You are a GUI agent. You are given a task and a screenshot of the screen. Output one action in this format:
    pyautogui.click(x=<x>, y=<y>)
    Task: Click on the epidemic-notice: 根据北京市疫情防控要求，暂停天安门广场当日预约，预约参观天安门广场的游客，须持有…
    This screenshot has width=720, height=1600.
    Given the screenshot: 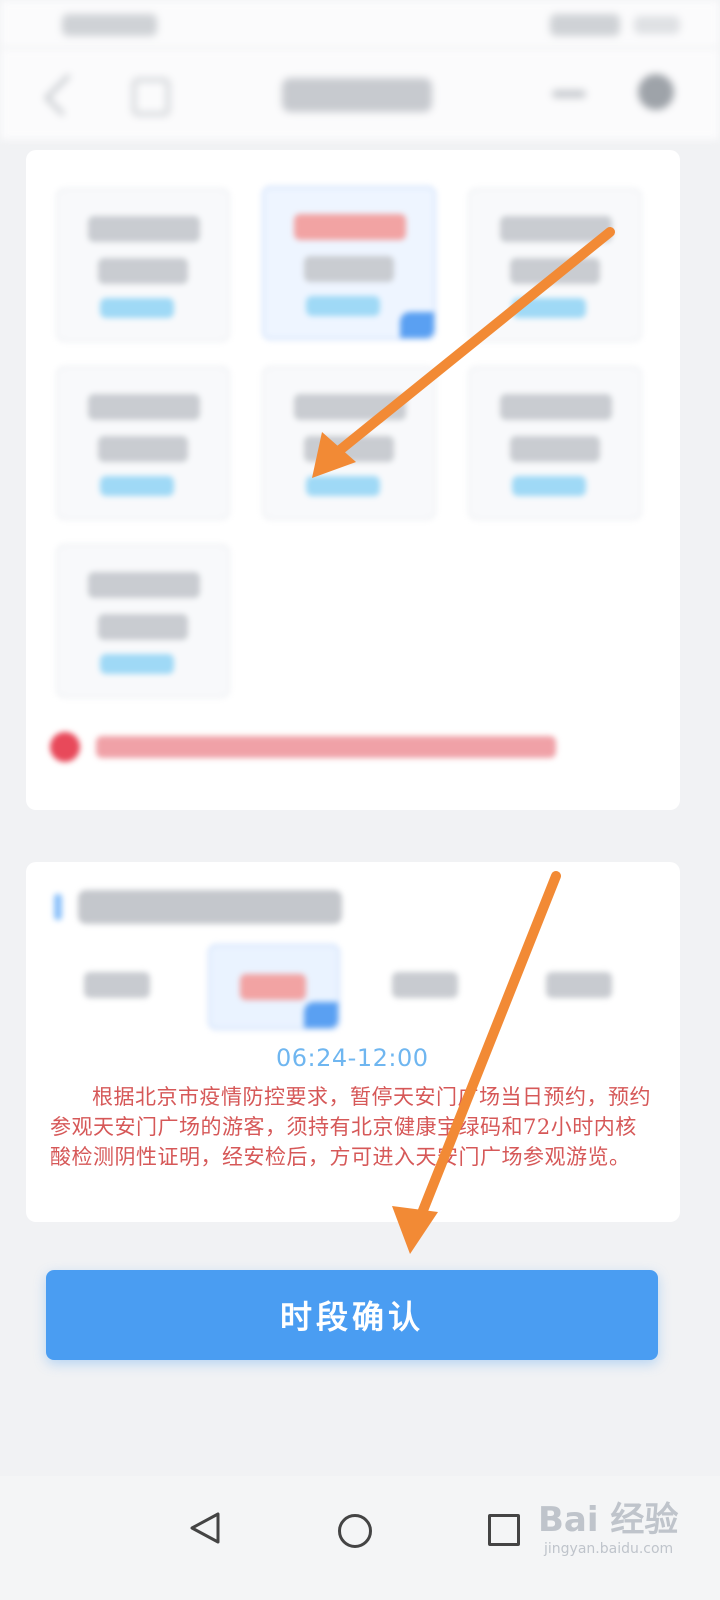 What is the action you would take?
    pyautogui.click(x=350, y=1127)
    